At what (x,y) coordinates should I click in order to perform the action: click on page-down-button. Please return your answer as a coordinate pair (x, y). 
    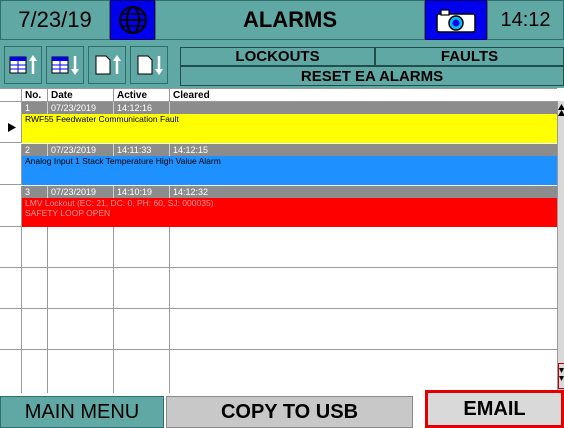
    Looking at the image, I should click on (149, 65).